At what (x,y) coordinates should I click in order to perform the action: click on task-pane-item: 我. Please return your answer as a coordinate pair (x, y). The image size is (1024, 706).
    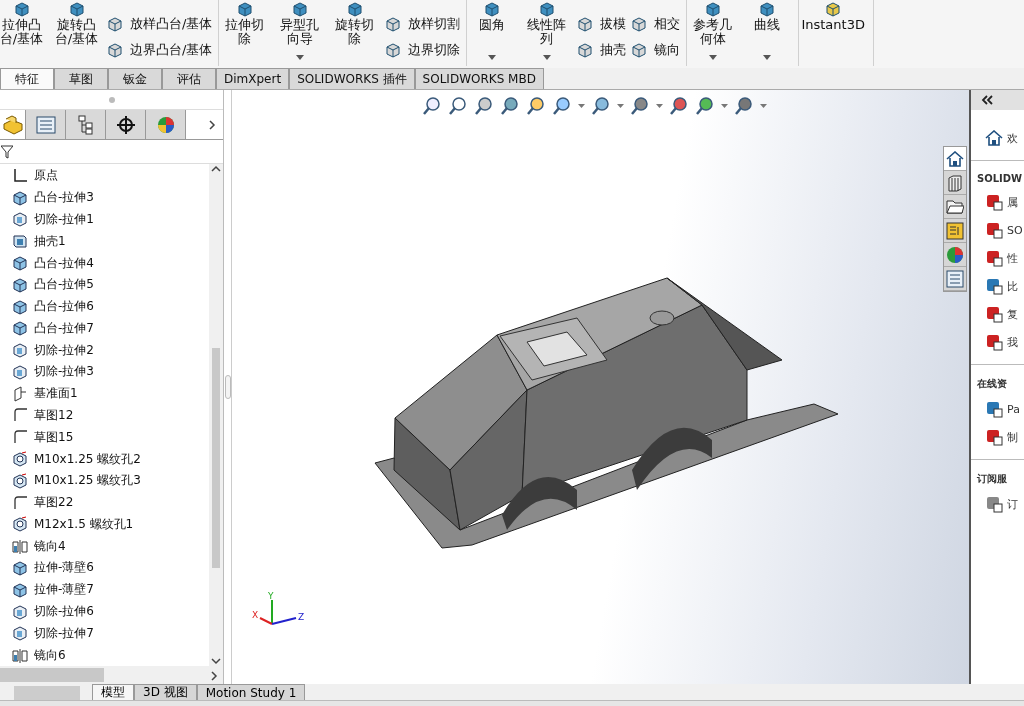
    Looking at the image, I should click on (997, 342).